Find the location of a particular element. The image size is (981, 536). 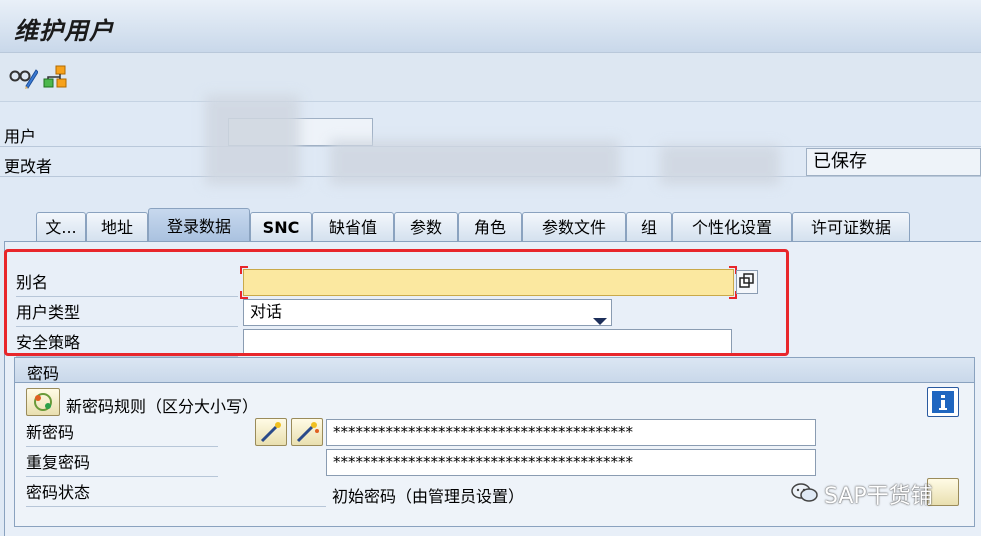

tab-label: 许可证数据 is located at coordinates (850, 227).